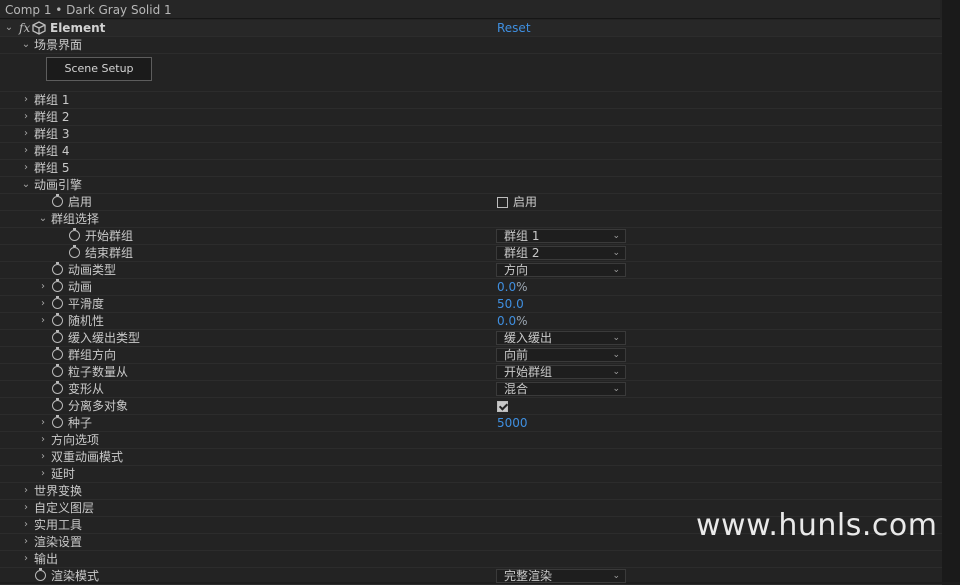 The width and height of the screenshot is (960, 585). What do you see at coordinates (516, 389) in the screenshot?
I see `dropdown-value: 混合` at bounding box center [516, 389].